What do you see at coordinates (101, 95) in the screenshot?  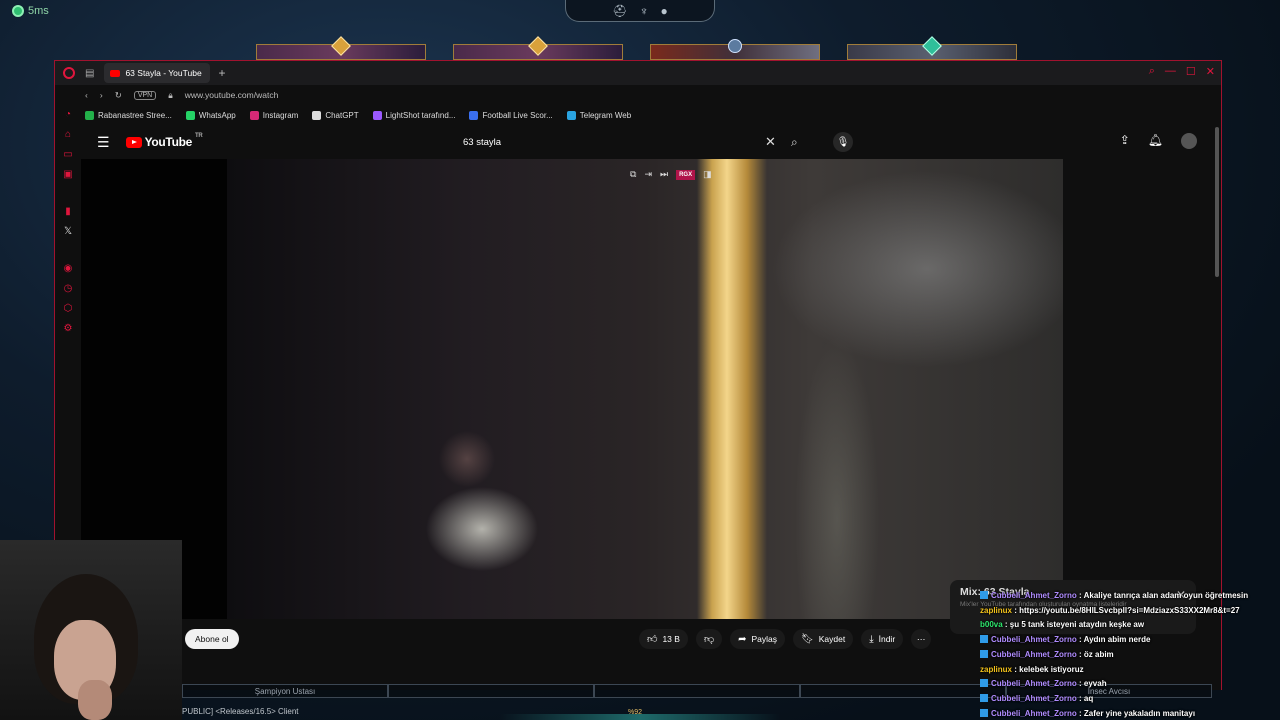 I see `forward-icon: ›` at bounding box center [101, 95].